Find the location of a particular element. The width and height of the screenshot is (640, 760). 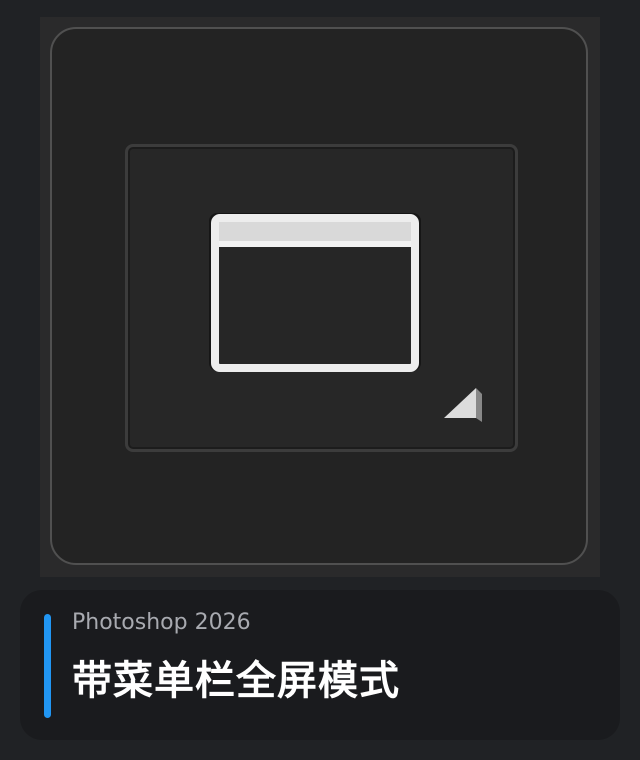

full-screen-with-menu-icon is located at coordinates (315, 292).